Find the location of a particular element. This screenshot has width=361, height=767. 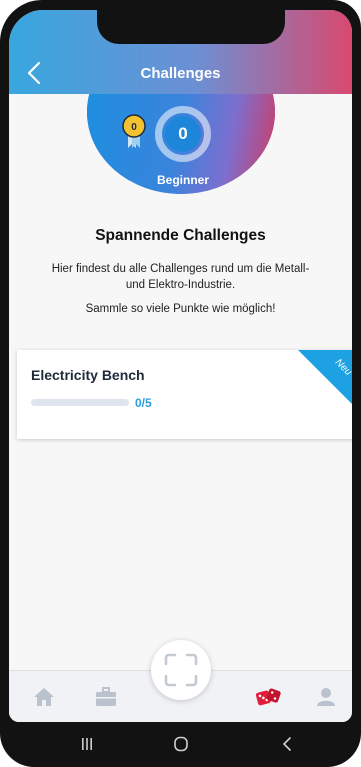

camera-notch is located at coordinates (191, 27).